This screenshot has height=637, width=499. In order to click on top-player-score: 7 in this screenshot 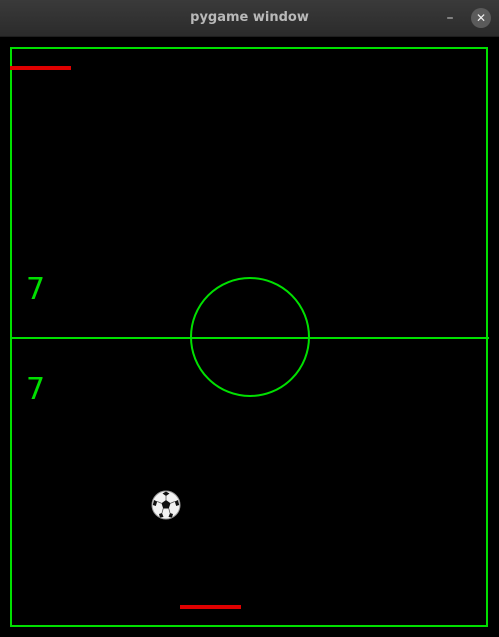, I will do `click(36, 289)`.